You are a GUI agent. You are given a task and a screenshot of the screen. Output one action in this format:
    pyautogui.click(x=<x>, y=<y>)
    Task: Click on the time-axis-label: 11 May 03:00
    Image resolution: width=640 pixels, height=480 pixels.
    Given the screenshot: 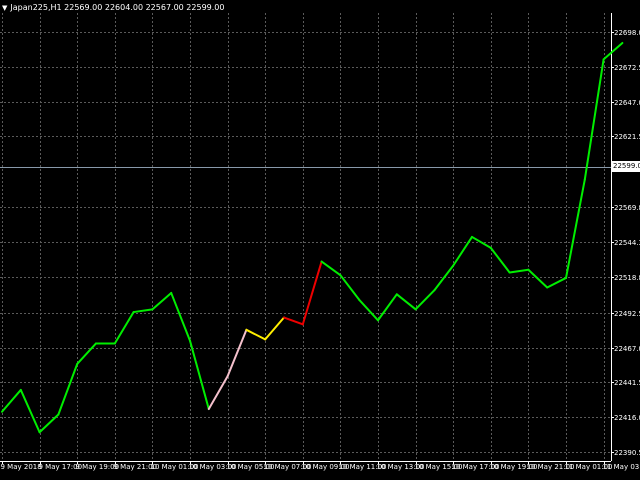 What is the action you would take?
    pyautogui.click(x=621, y=467)
    